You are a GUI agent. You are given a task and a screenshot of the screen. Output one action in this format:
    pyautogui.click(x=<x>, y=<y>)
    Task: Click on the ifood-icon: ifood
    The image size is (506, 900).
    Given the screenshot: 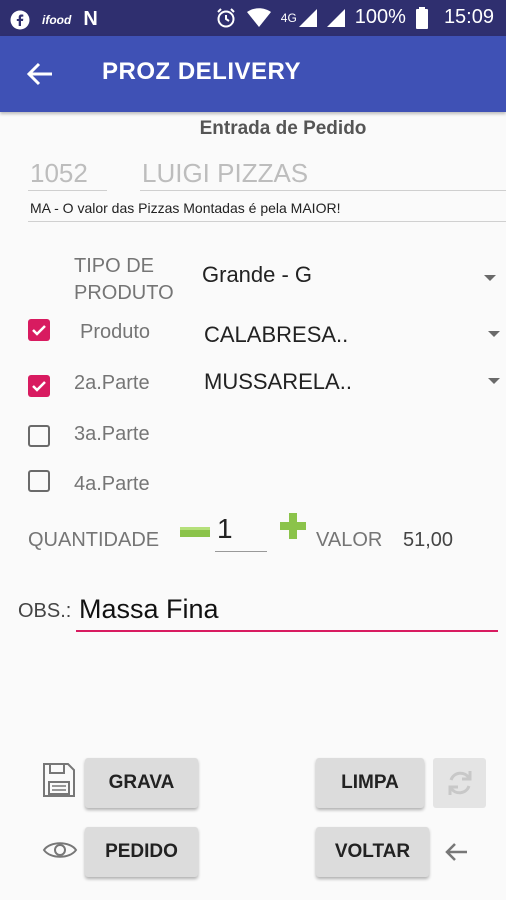 What is the action you would take?
    pyautogui.click(x=57, y=19)
    